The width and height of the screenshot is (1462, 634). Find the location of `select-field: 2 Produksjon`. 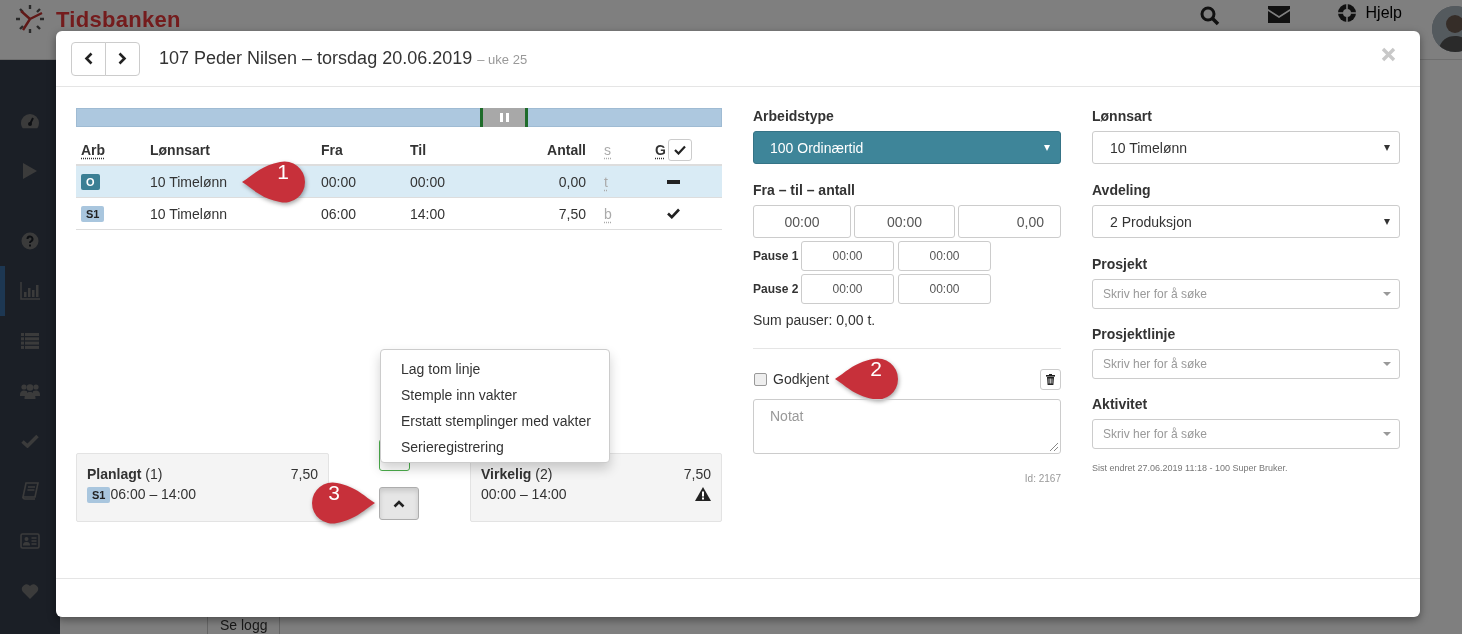

select-field: 2 Produksjon is located at coordinates (1246, 221).